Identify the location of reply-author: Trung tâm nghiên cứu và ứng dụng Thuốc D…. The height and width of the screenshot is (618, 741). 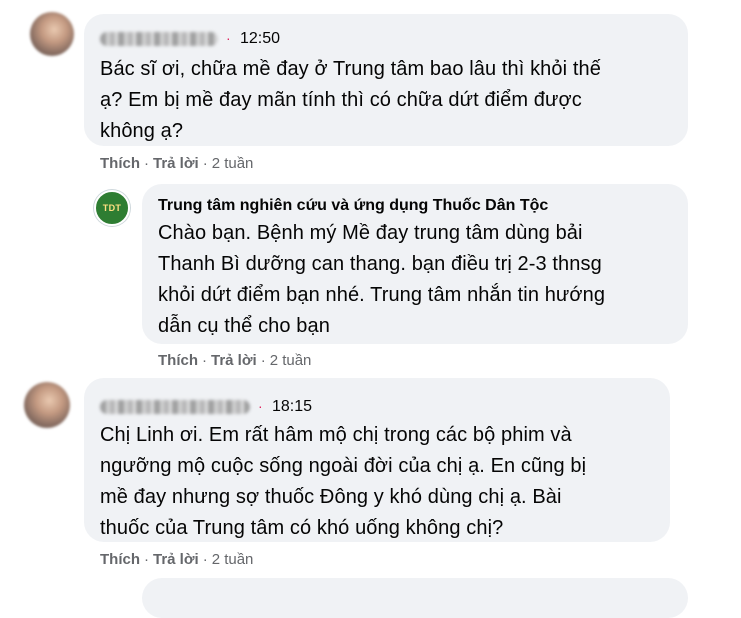
(353, 206).